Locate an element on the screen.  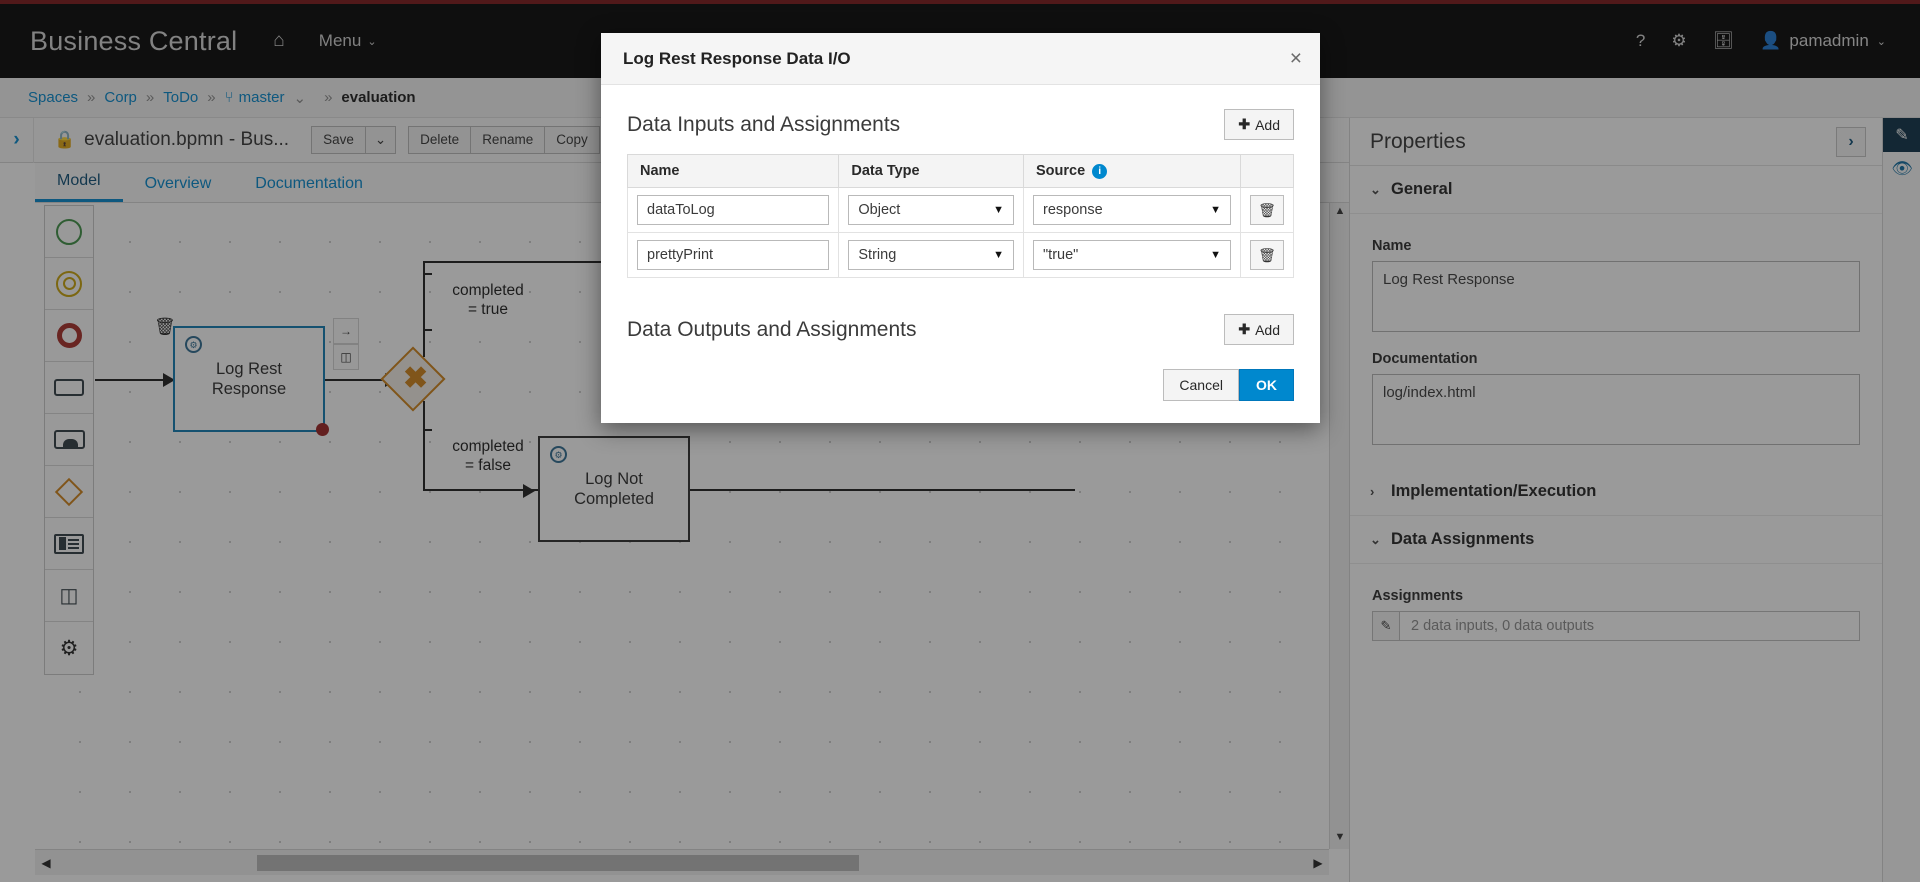
delete-row-button-1: 🗑 is located at coordinates (1267, 255).